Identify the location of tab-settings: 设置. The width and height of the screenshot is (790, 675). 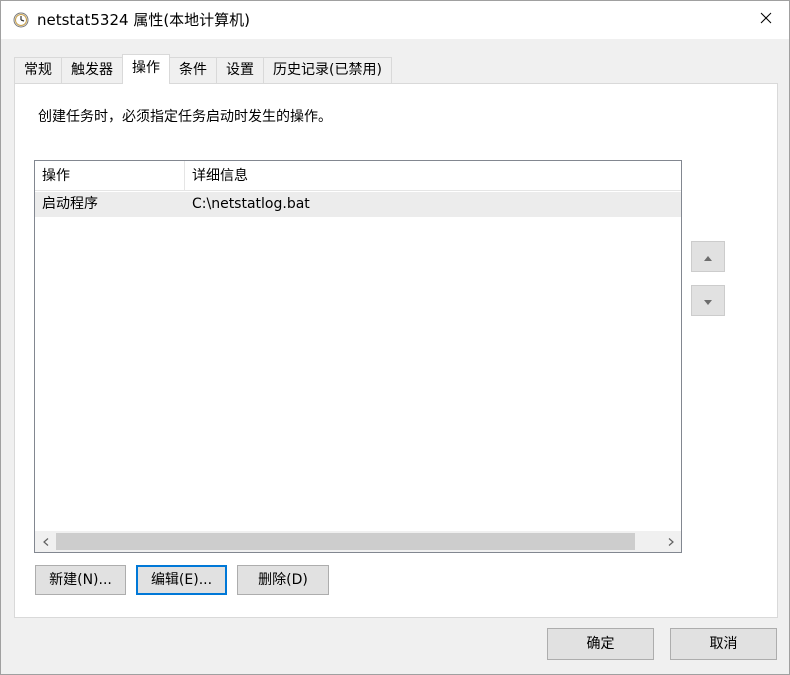
(239, 70).